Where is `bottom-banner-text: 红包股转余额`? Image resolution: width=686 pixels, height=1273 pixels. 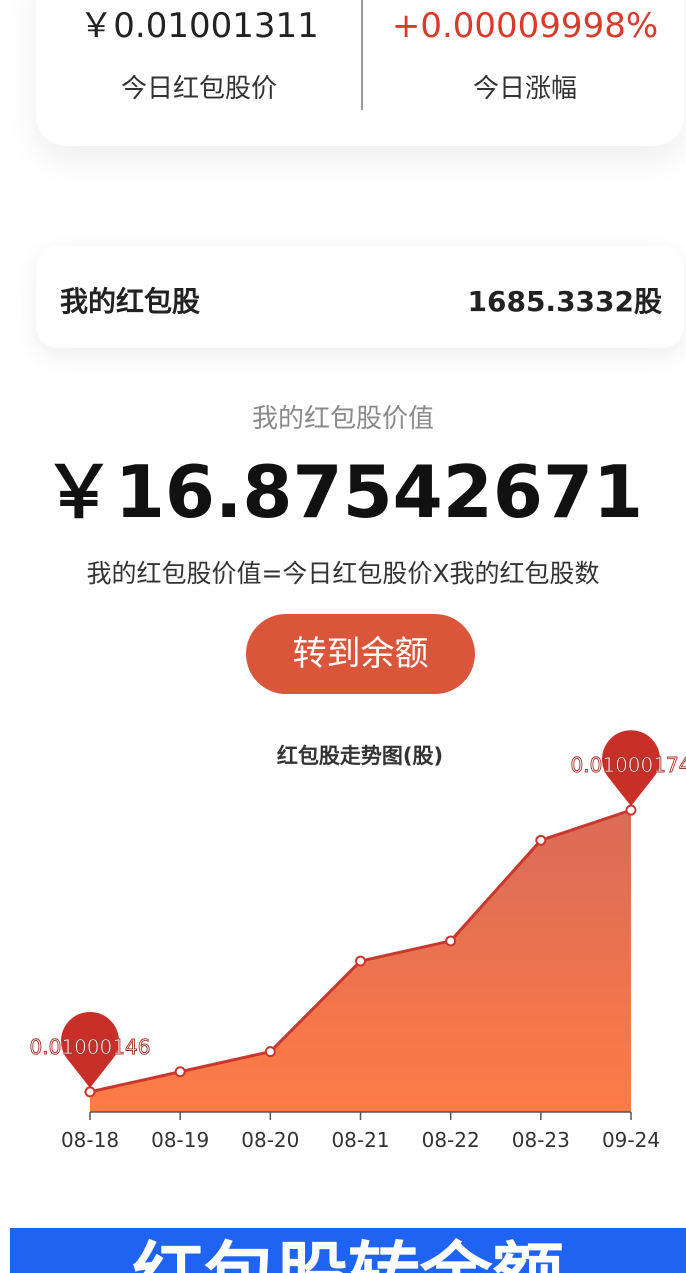
bottom-banner-text: 红包股转余额 is located at coordinates (348, 1254).